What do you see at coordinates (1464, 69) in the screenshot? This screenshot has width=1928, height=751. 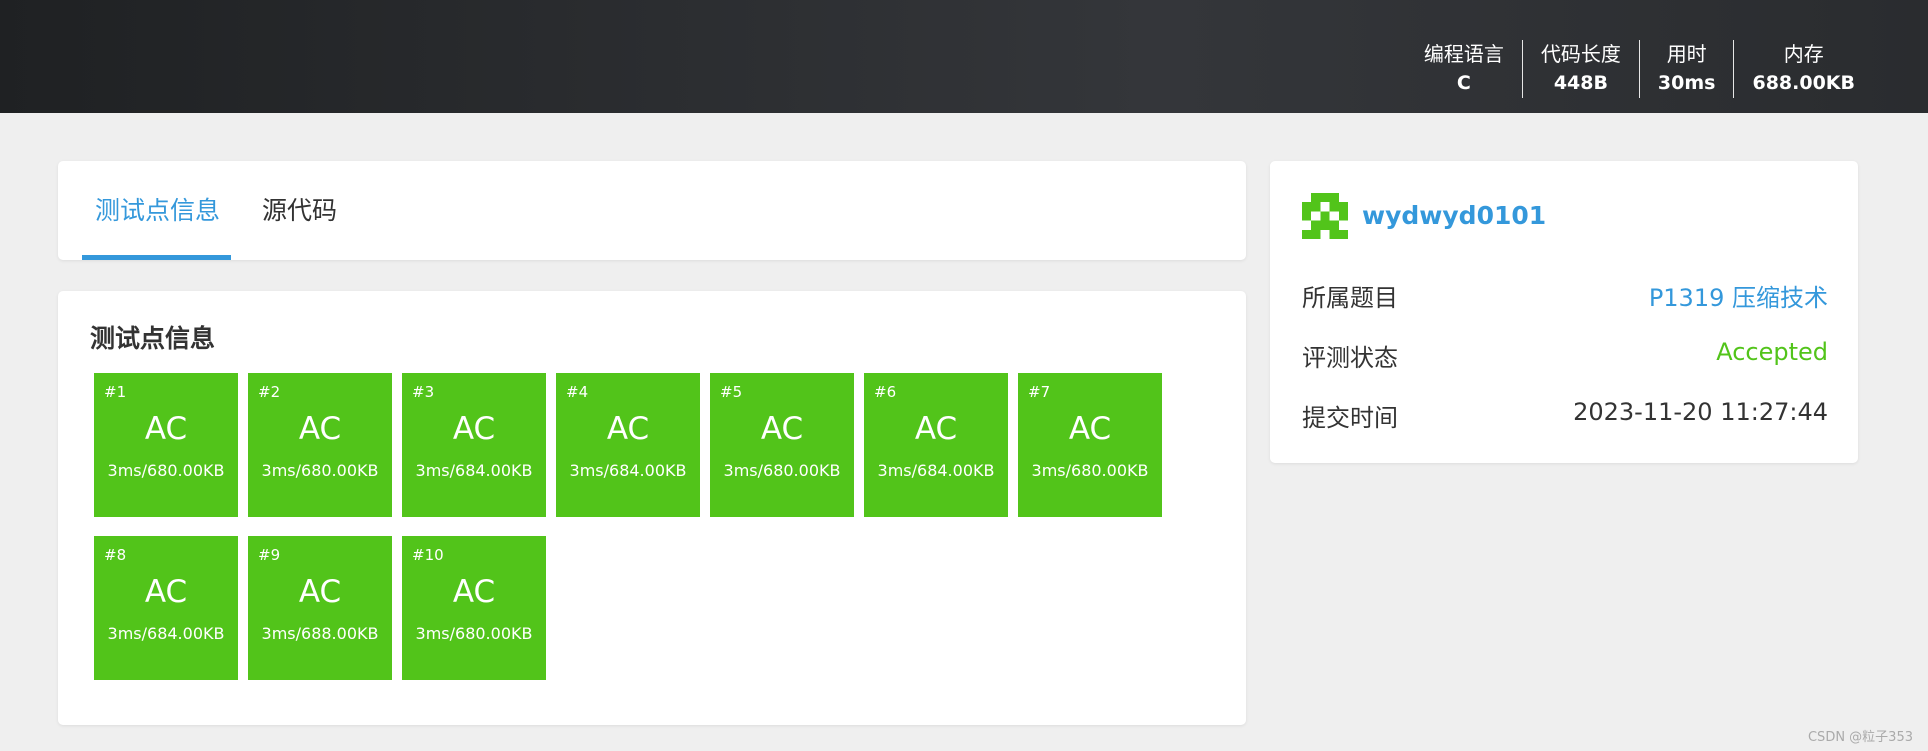 I see `stat-language: 编程语言 C` at bounding box center [1464, 69].